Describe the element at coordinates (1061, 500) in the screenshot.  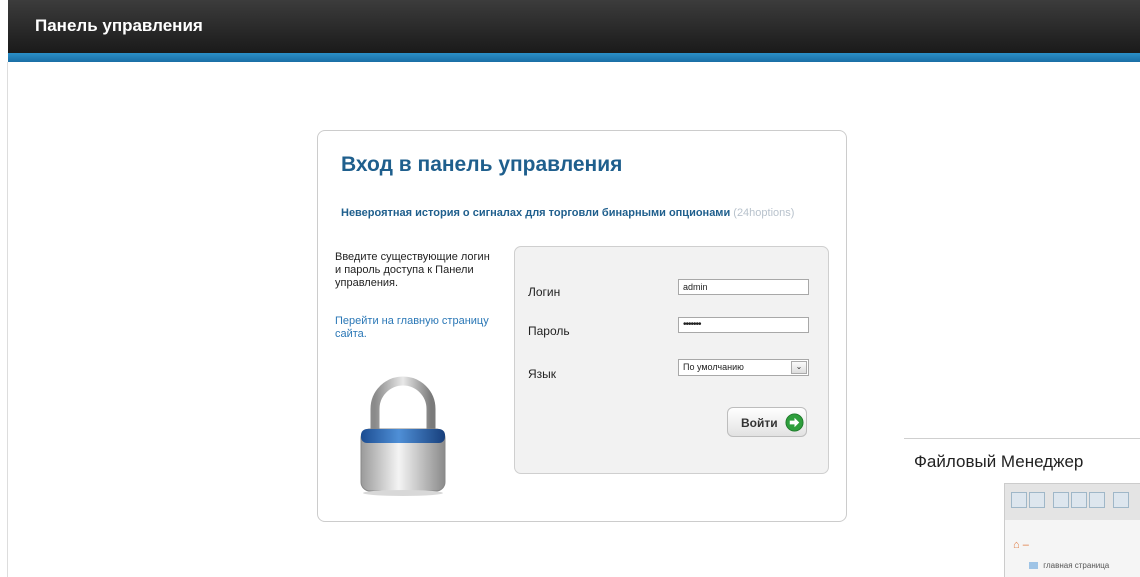
I see `upload-icon` at that location.